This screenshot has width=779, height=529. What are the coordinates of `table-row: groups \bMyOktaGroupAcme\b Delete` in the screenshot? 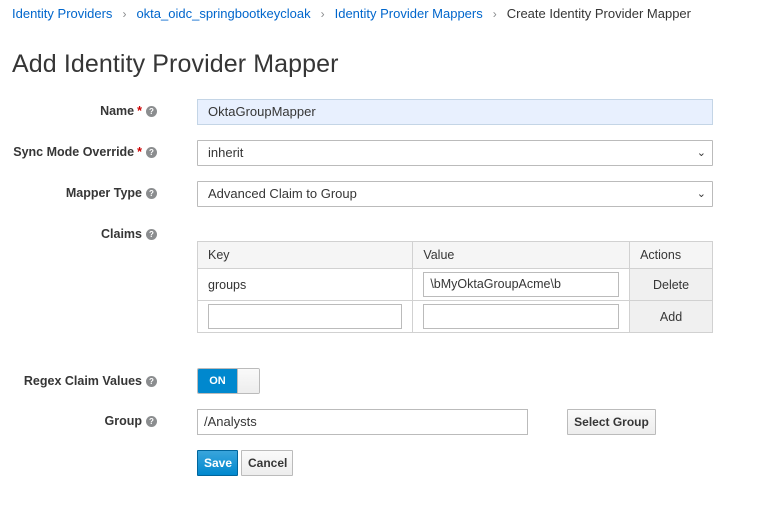 It's located at (454, 284).